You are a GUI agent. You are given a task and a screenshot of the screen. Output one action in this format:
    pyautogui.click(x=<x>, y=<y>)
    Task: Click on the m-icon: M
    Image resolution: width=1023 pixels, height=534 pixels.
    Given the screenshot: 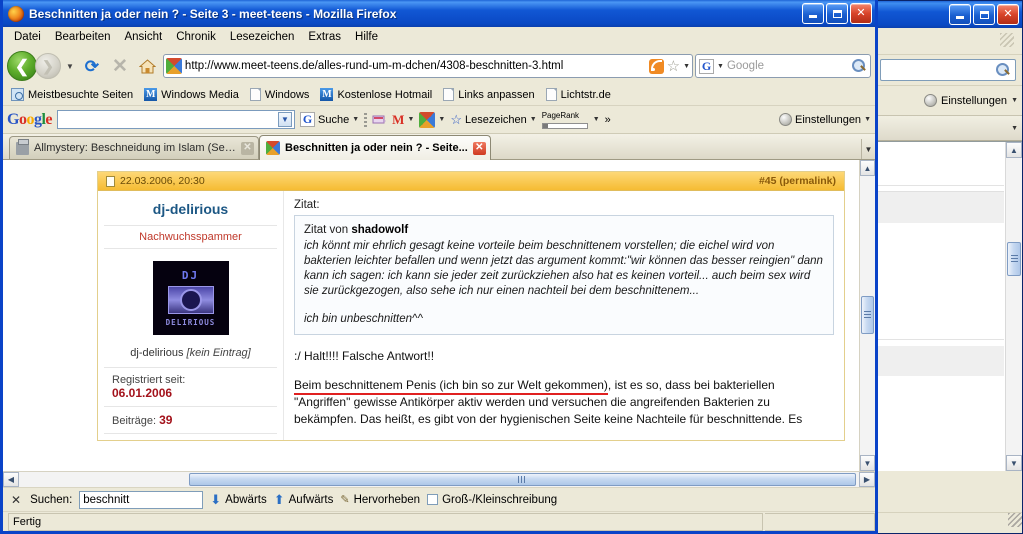 What is the action you would take?
    pyautogui.click(x=151, y=94)
    